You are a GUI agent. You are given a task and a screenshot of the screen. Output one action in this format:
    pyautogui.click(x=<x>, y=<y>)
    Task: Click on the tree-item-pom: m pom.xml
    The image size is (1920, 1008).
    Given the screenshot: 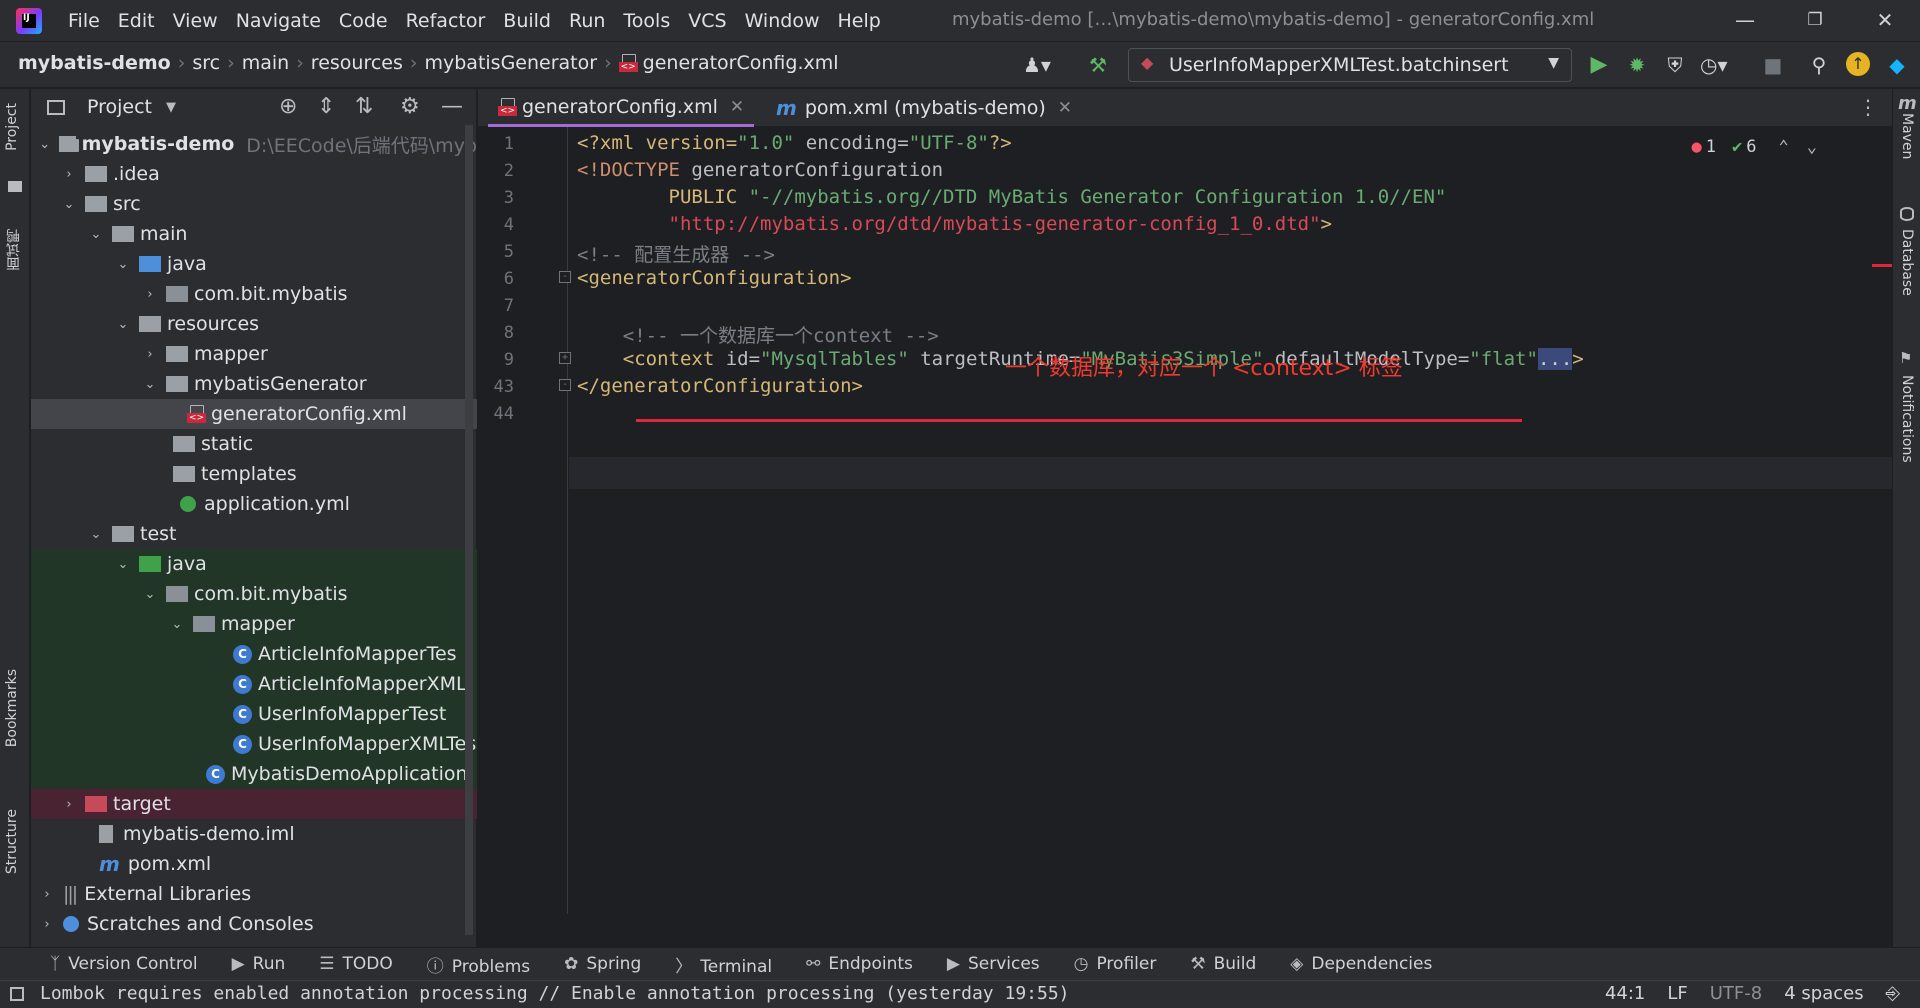 What is the action you would take?
    pyautogui.click(x=254, y=864)
    